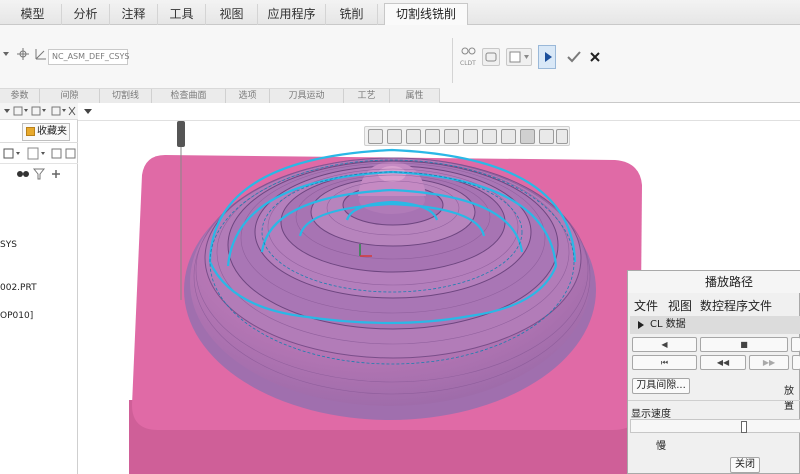  What do you see at coordinates (646, 305) in the screenshot?
I see `menu-file: 文件` at bounding box center [646, 305].